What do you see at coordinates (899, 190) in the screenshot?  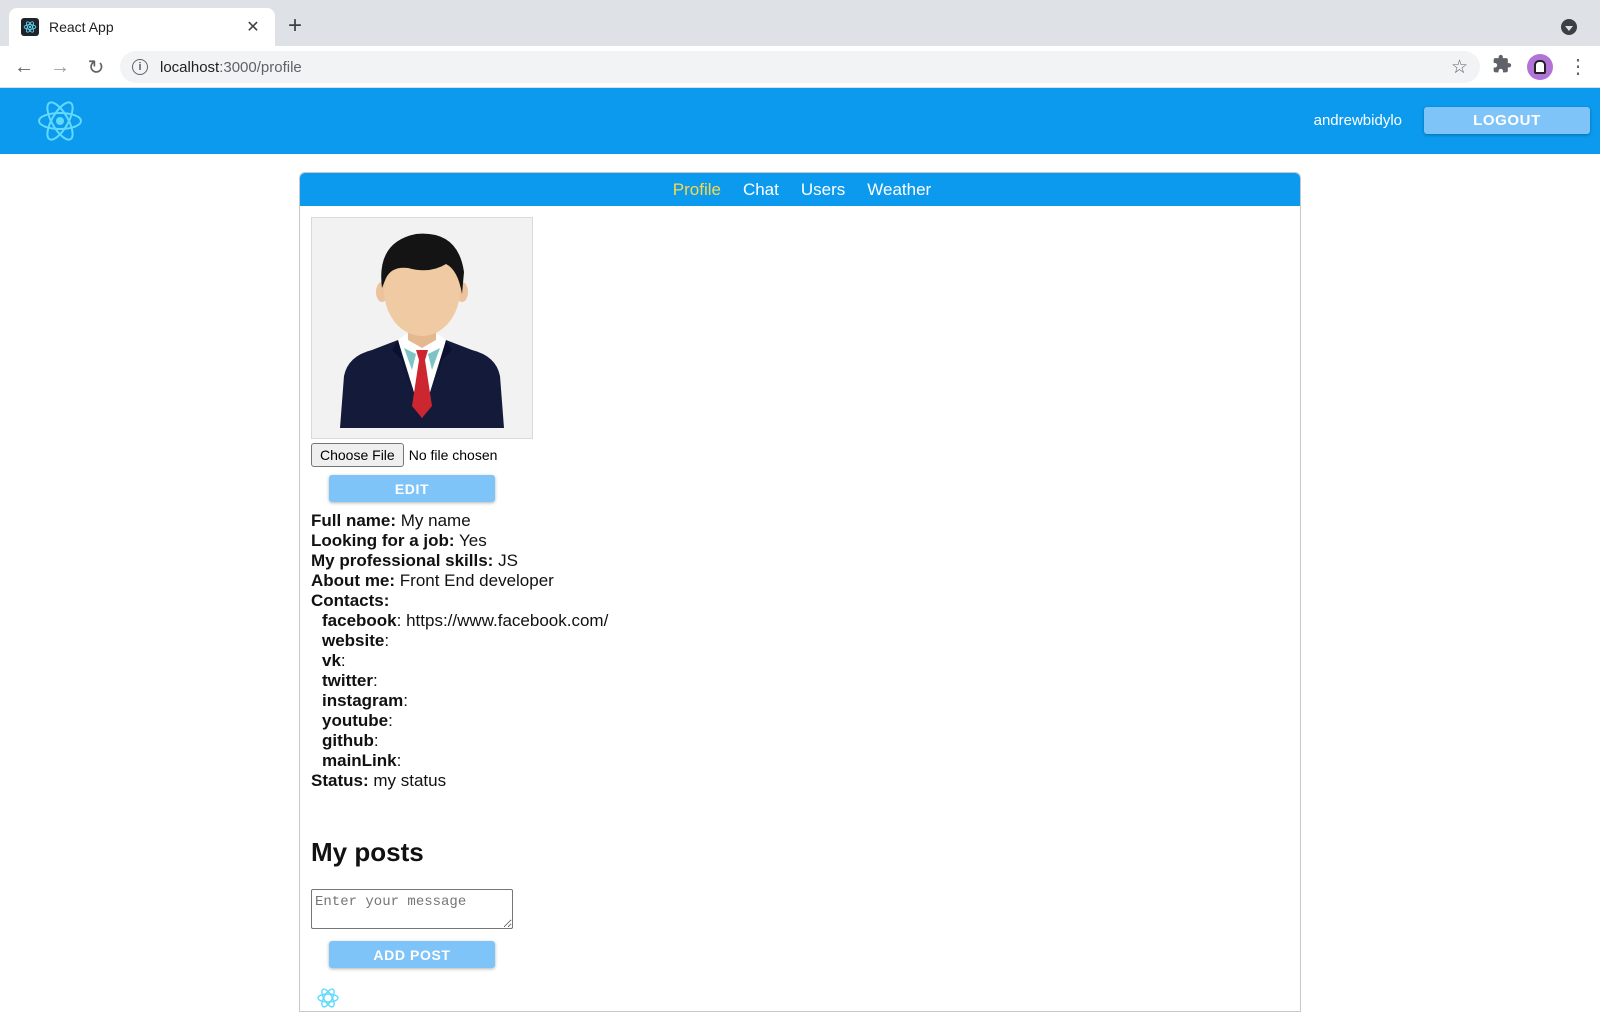 I see `nav-item-weather: Weather` at bounding box center [899, 190].